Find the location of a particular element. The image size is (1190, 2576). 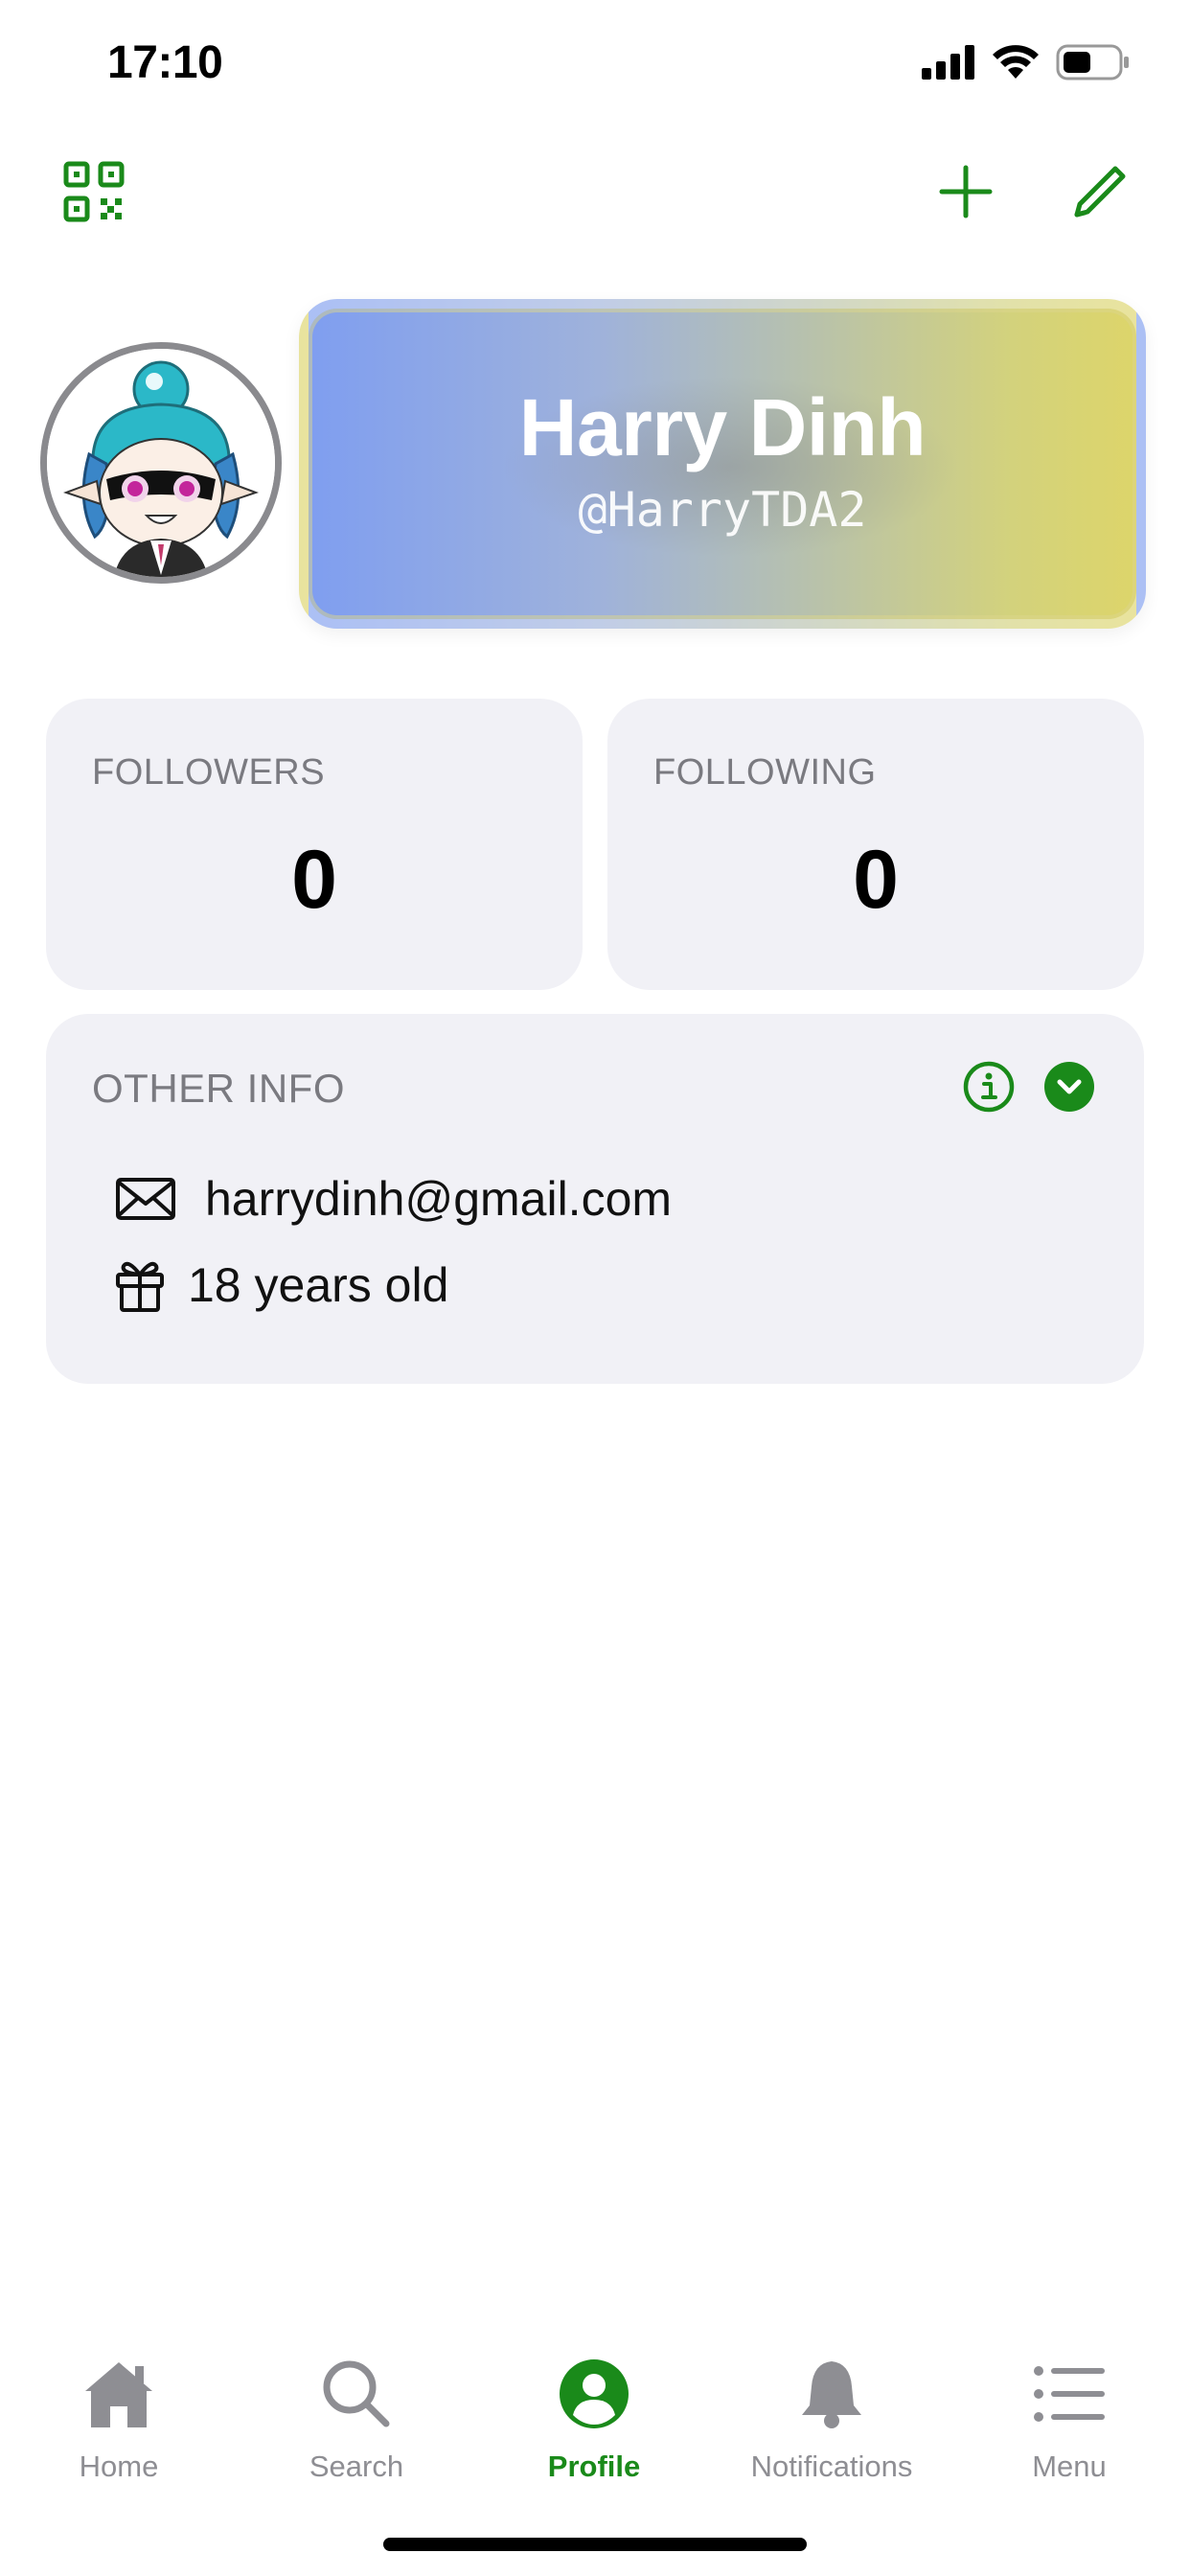

battery-icon is located at coordinates (1093, 62).